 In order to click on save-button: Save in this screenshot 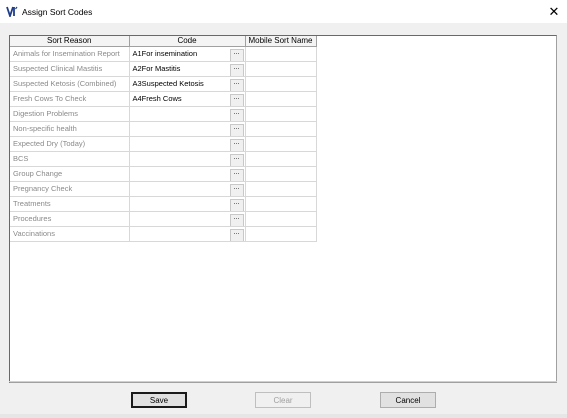, I will do `click(159, 400)`.